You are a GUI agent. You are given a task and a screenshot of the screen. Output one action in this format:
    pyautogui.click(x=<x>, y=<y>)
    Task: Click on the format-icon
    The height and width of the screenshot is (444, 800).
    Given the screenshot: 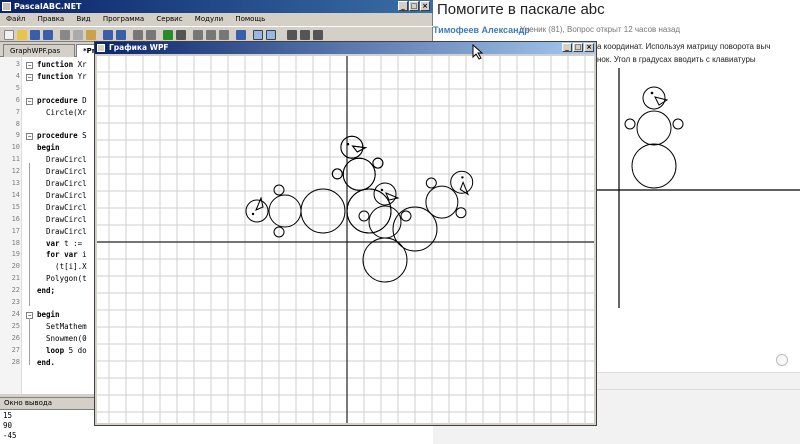 What is the action you would take?
    pyautogui.click(x=292, y=35)
    